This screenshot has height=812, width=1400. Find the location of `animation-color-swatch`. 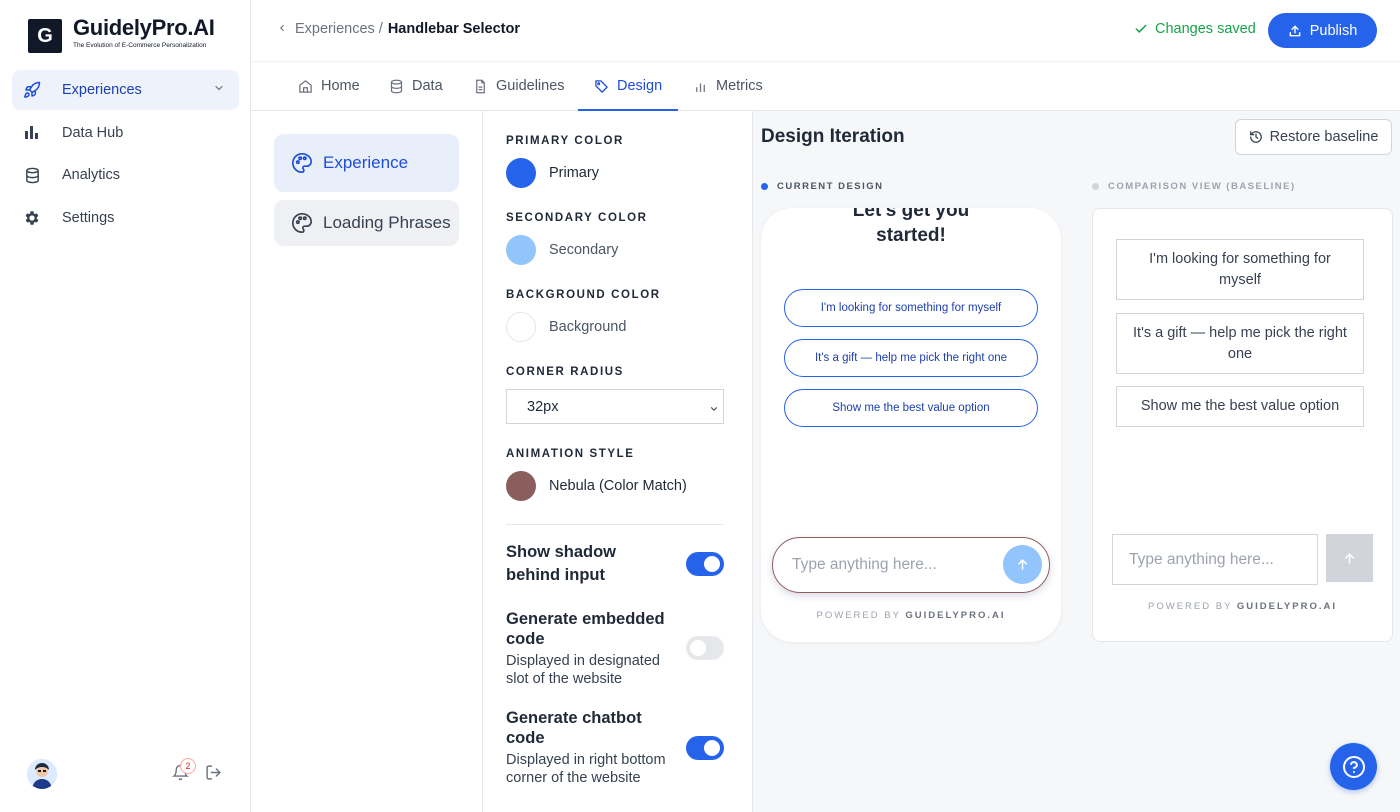

animation-color-swatch is located at coordinates (521, 486).